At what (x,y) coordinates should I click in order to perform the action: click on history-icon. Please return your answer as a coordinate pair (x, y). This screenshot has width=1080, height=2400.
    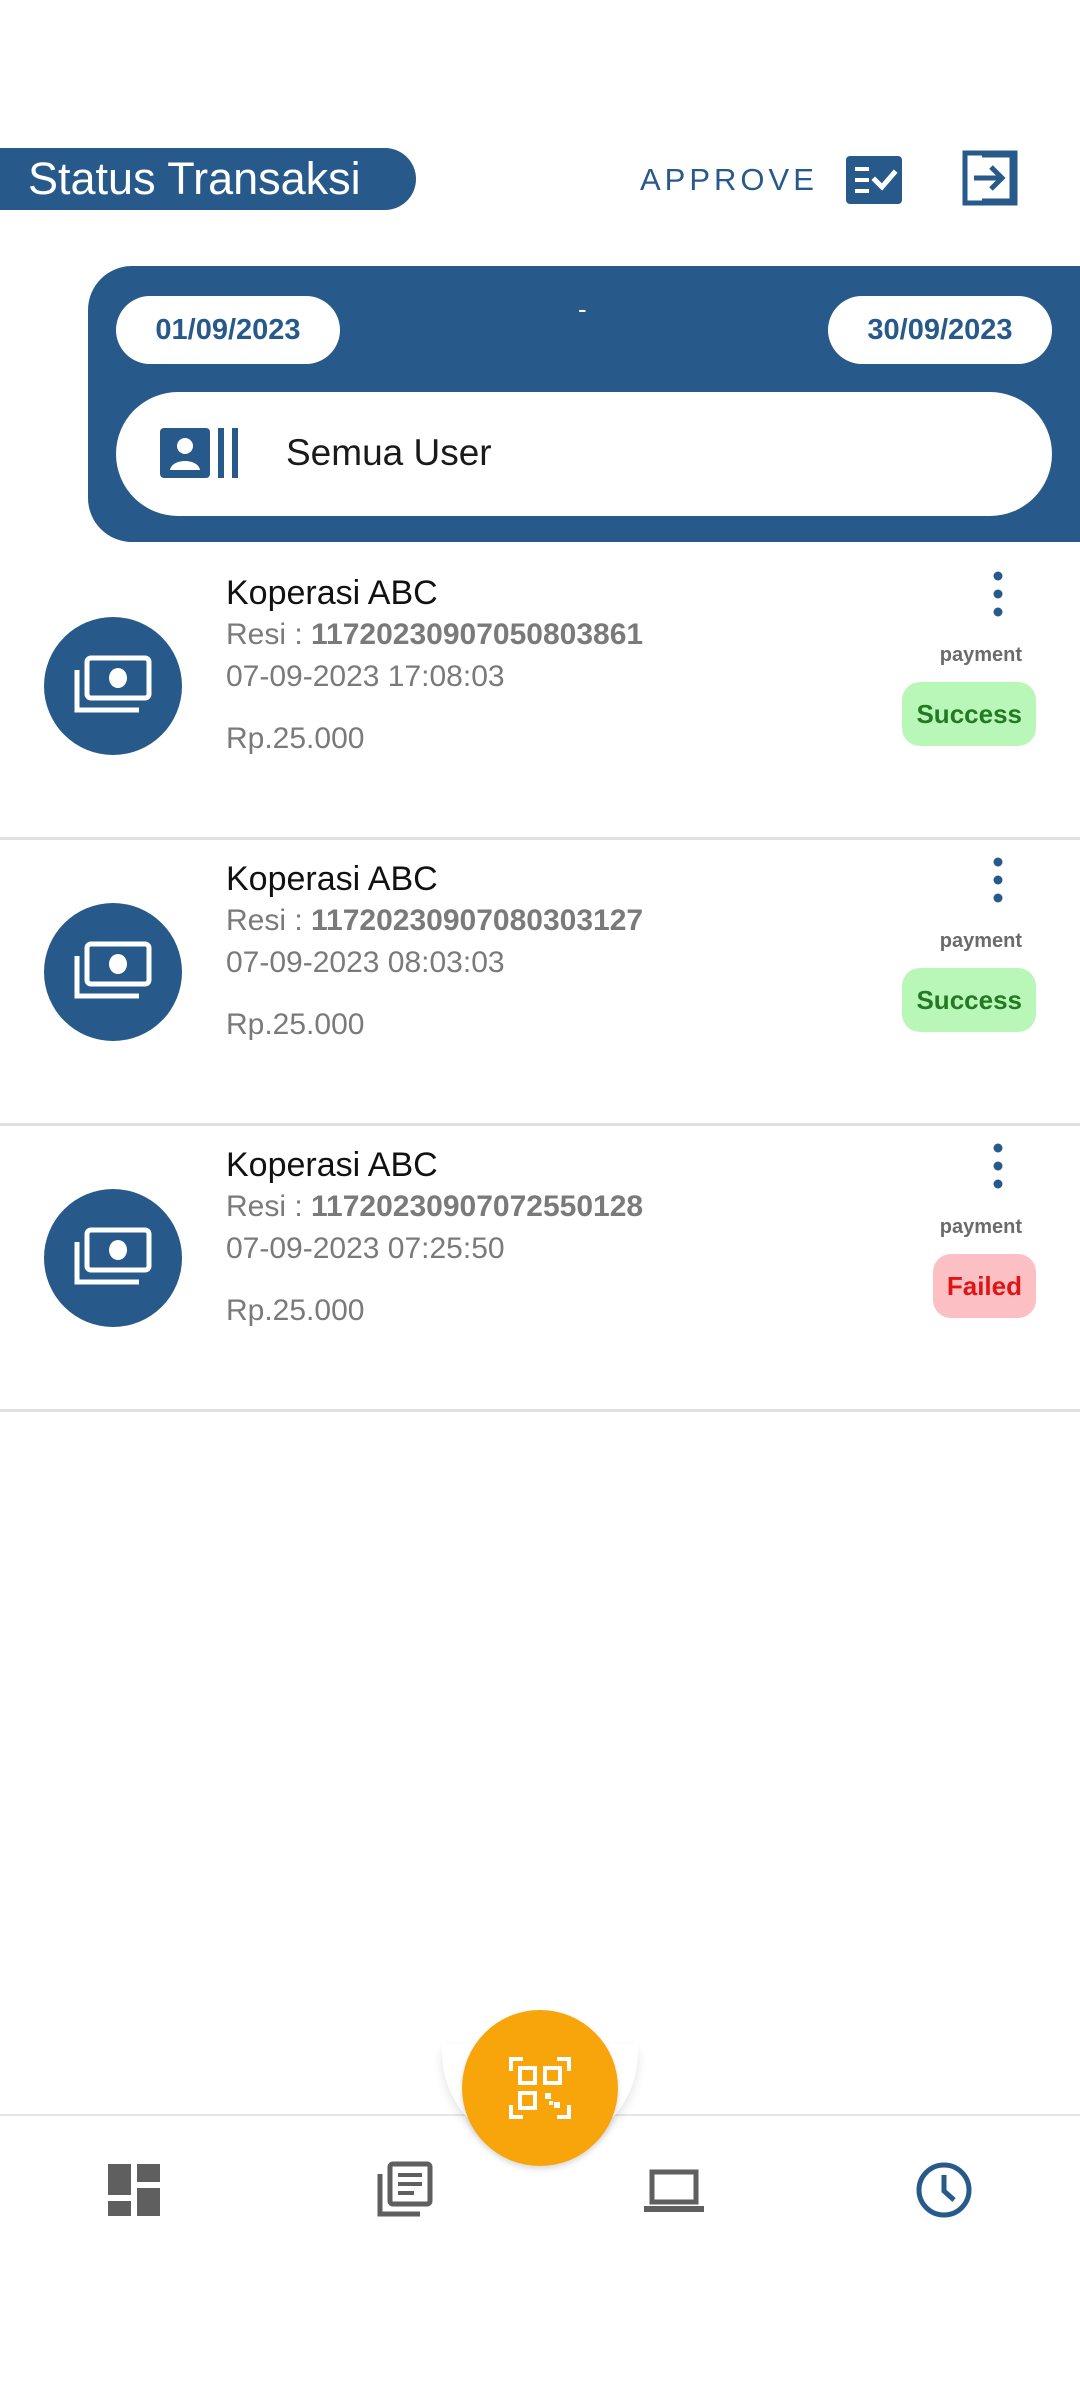
    Looking at the image, I should click on (944, 2190).